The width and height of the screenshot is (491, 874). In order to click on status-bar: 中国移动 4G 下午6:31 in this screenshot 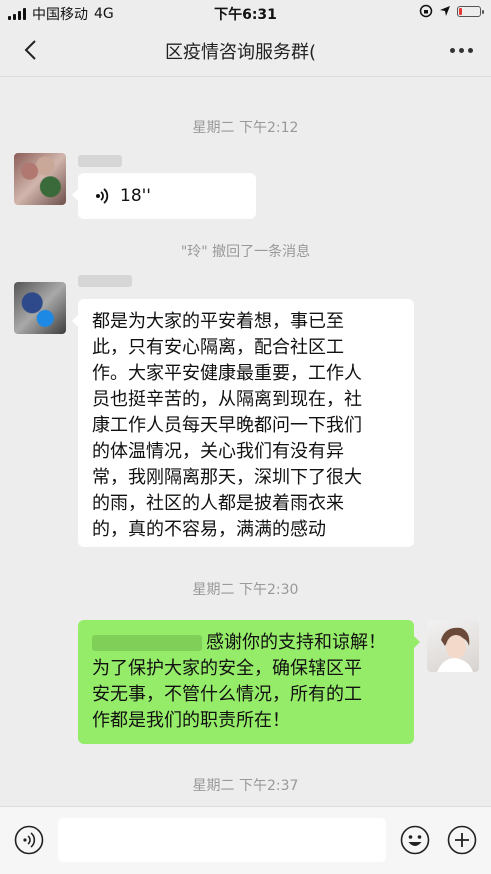, I will do `click(245, 12)`.